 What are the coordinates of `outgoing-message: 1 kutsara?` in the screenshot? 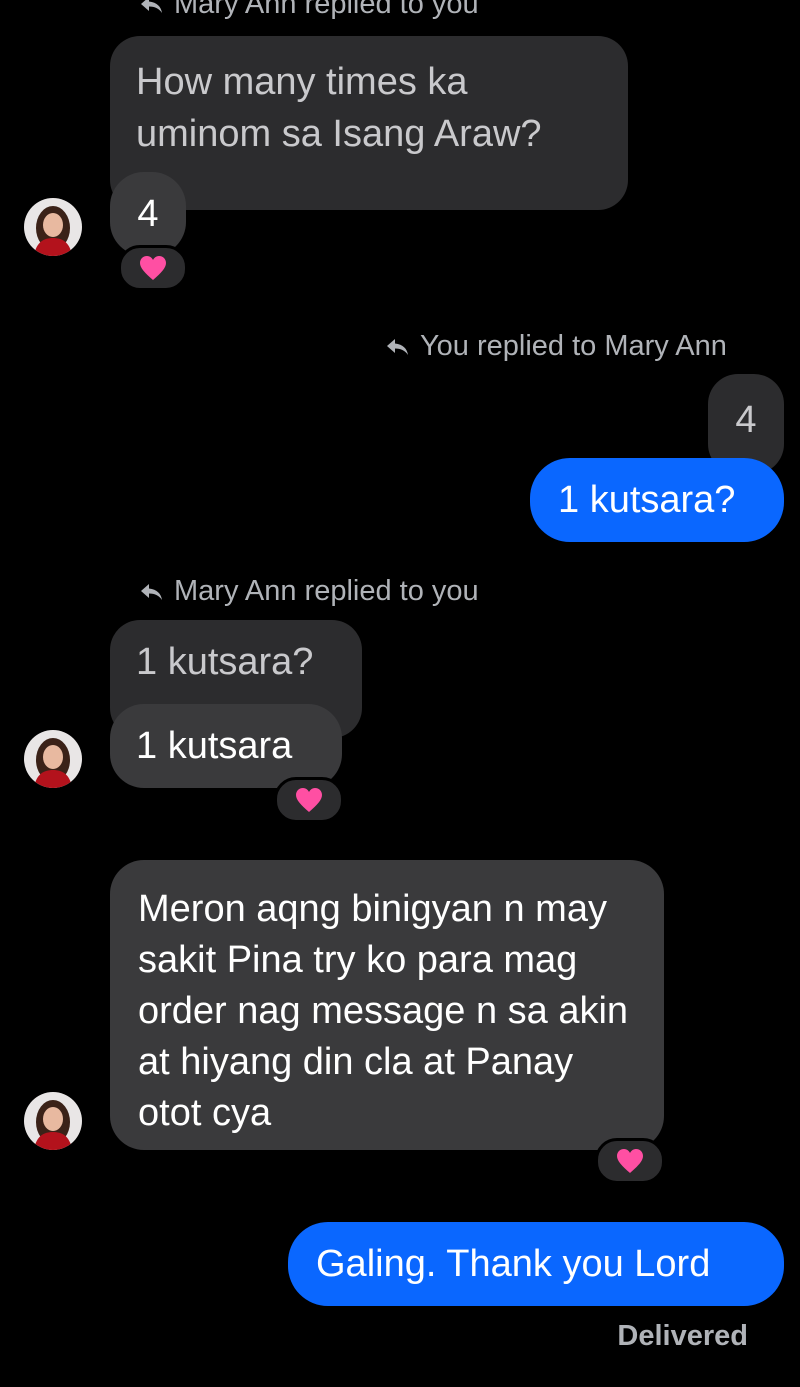 It's located at (657, 500).